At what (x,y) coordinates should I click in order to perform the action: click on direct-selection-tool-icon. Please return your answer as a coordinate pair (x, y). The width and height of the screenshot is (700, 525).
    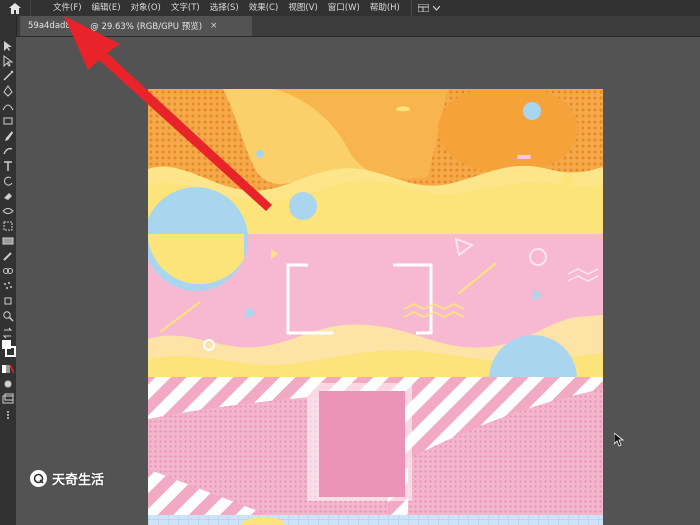
    Looking at the image, I should click on (8, 61).